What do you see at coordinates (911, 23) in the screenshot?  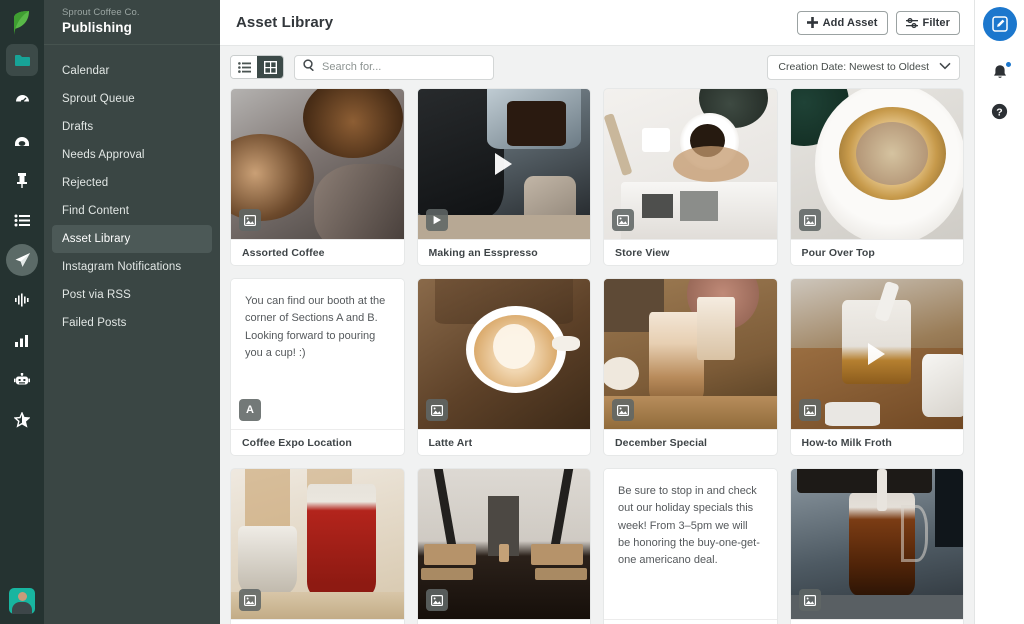 I see `filter-sliders-icon` at bounding box center [911, 23].